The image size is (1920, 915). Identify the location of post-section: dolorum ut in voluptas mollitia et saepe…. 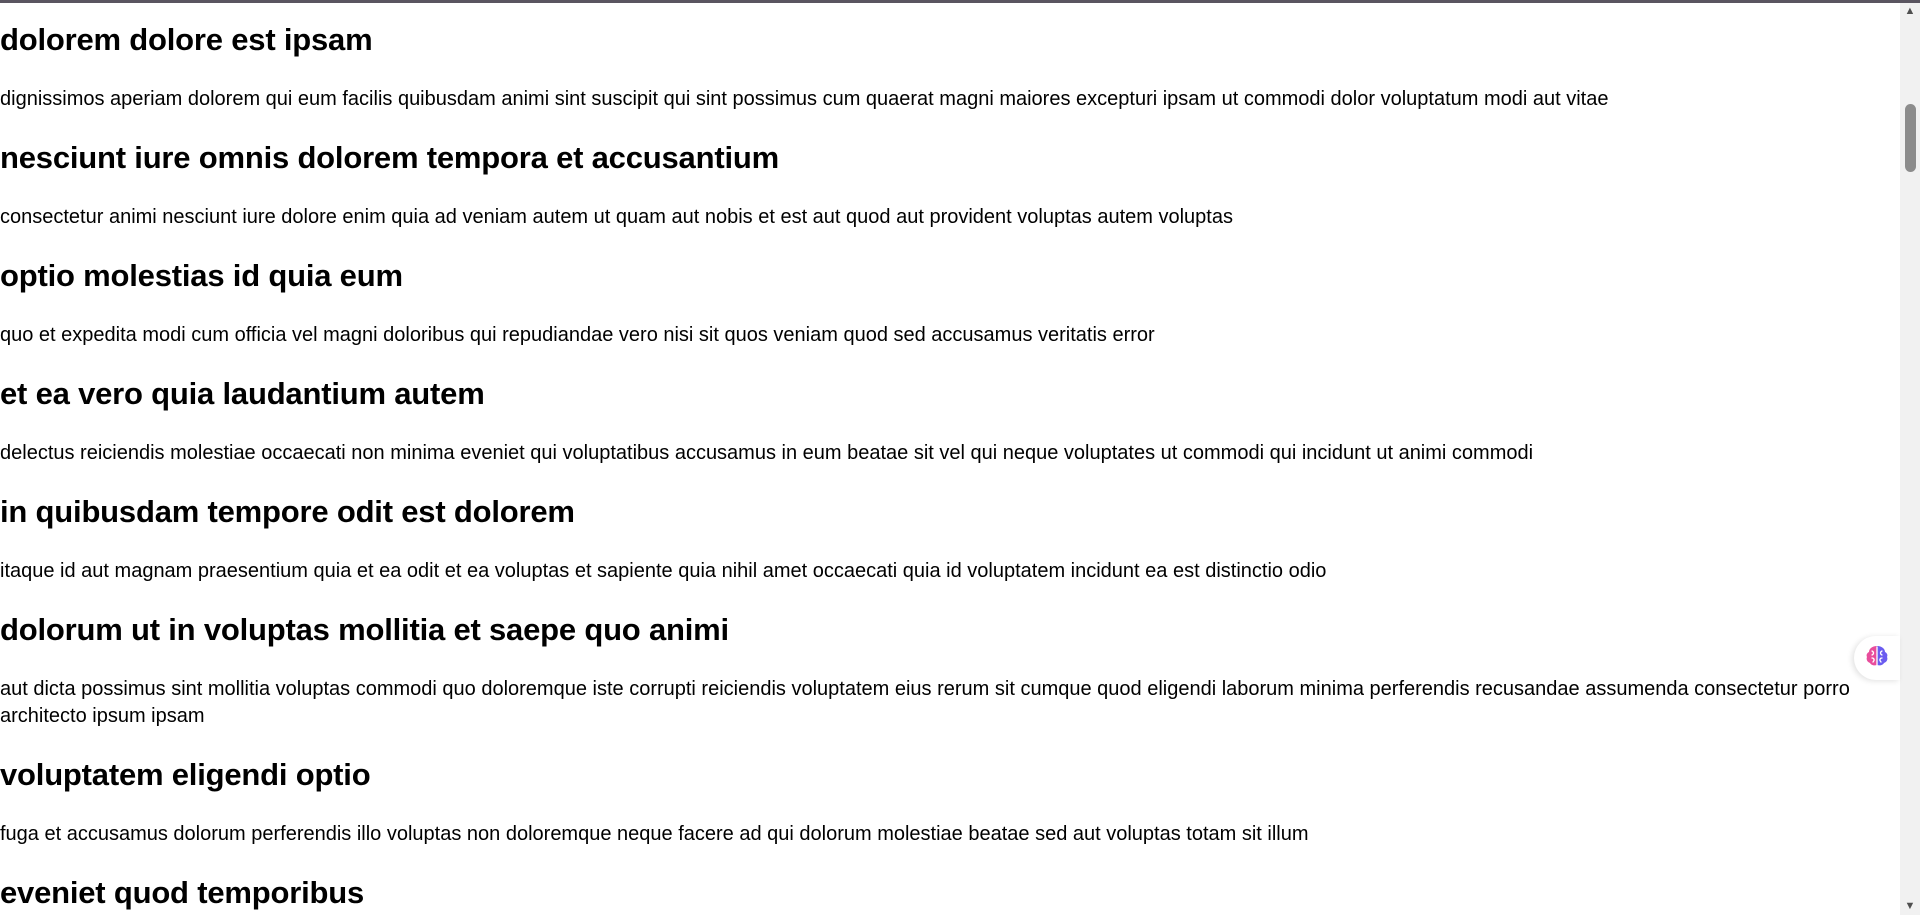
(950, 670).